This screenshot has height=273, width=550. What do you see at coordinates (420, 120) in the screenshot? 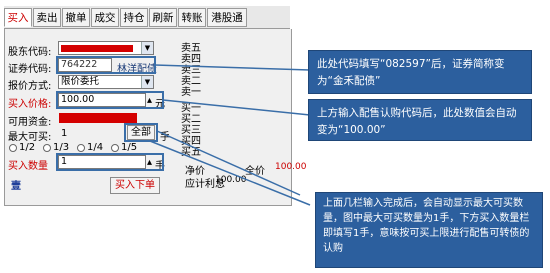
I see `callout-buy-price: 上方输入配售认购代码后，此处数值会自动变为“100.00”` at bounding box center [420, 120].